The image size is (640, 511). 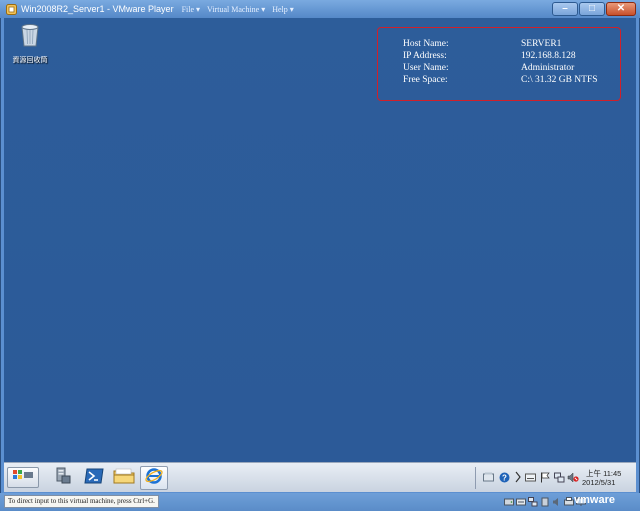 I want to click on powershell-icon, so click(x=94, y=478).